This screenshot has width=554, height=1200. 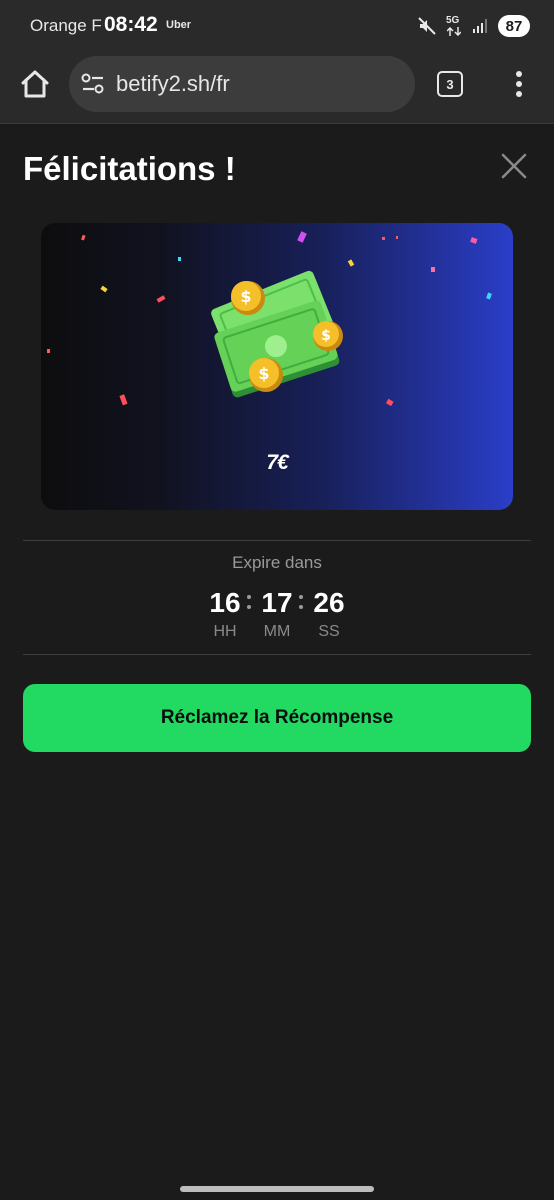 I want to click on reward-amount: 7€, so click(x=277, y=462).